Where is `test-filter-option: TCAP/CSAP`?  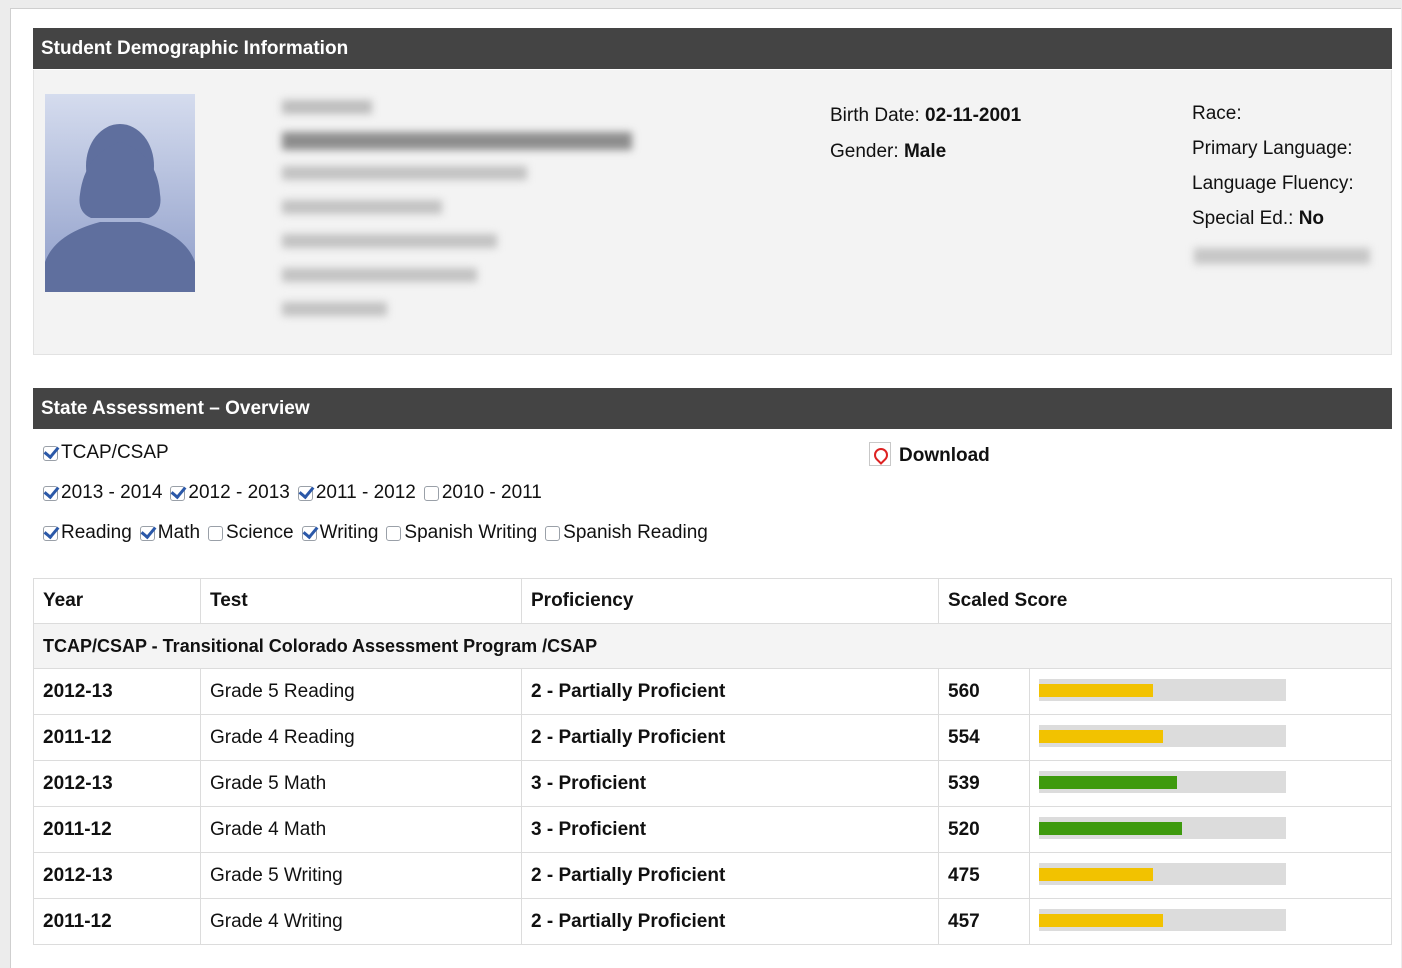 test-filter-option: TCAP/CSAP is located at coordinates (106, 452).